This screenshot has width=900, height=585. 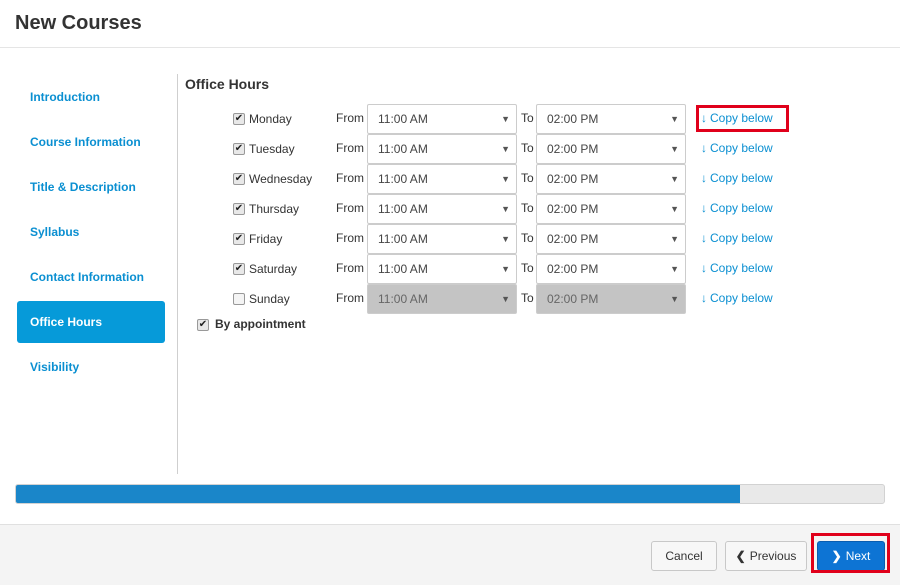 I want to click on sidebar-item-course-information: Course Information, so click(x=91, y=142).